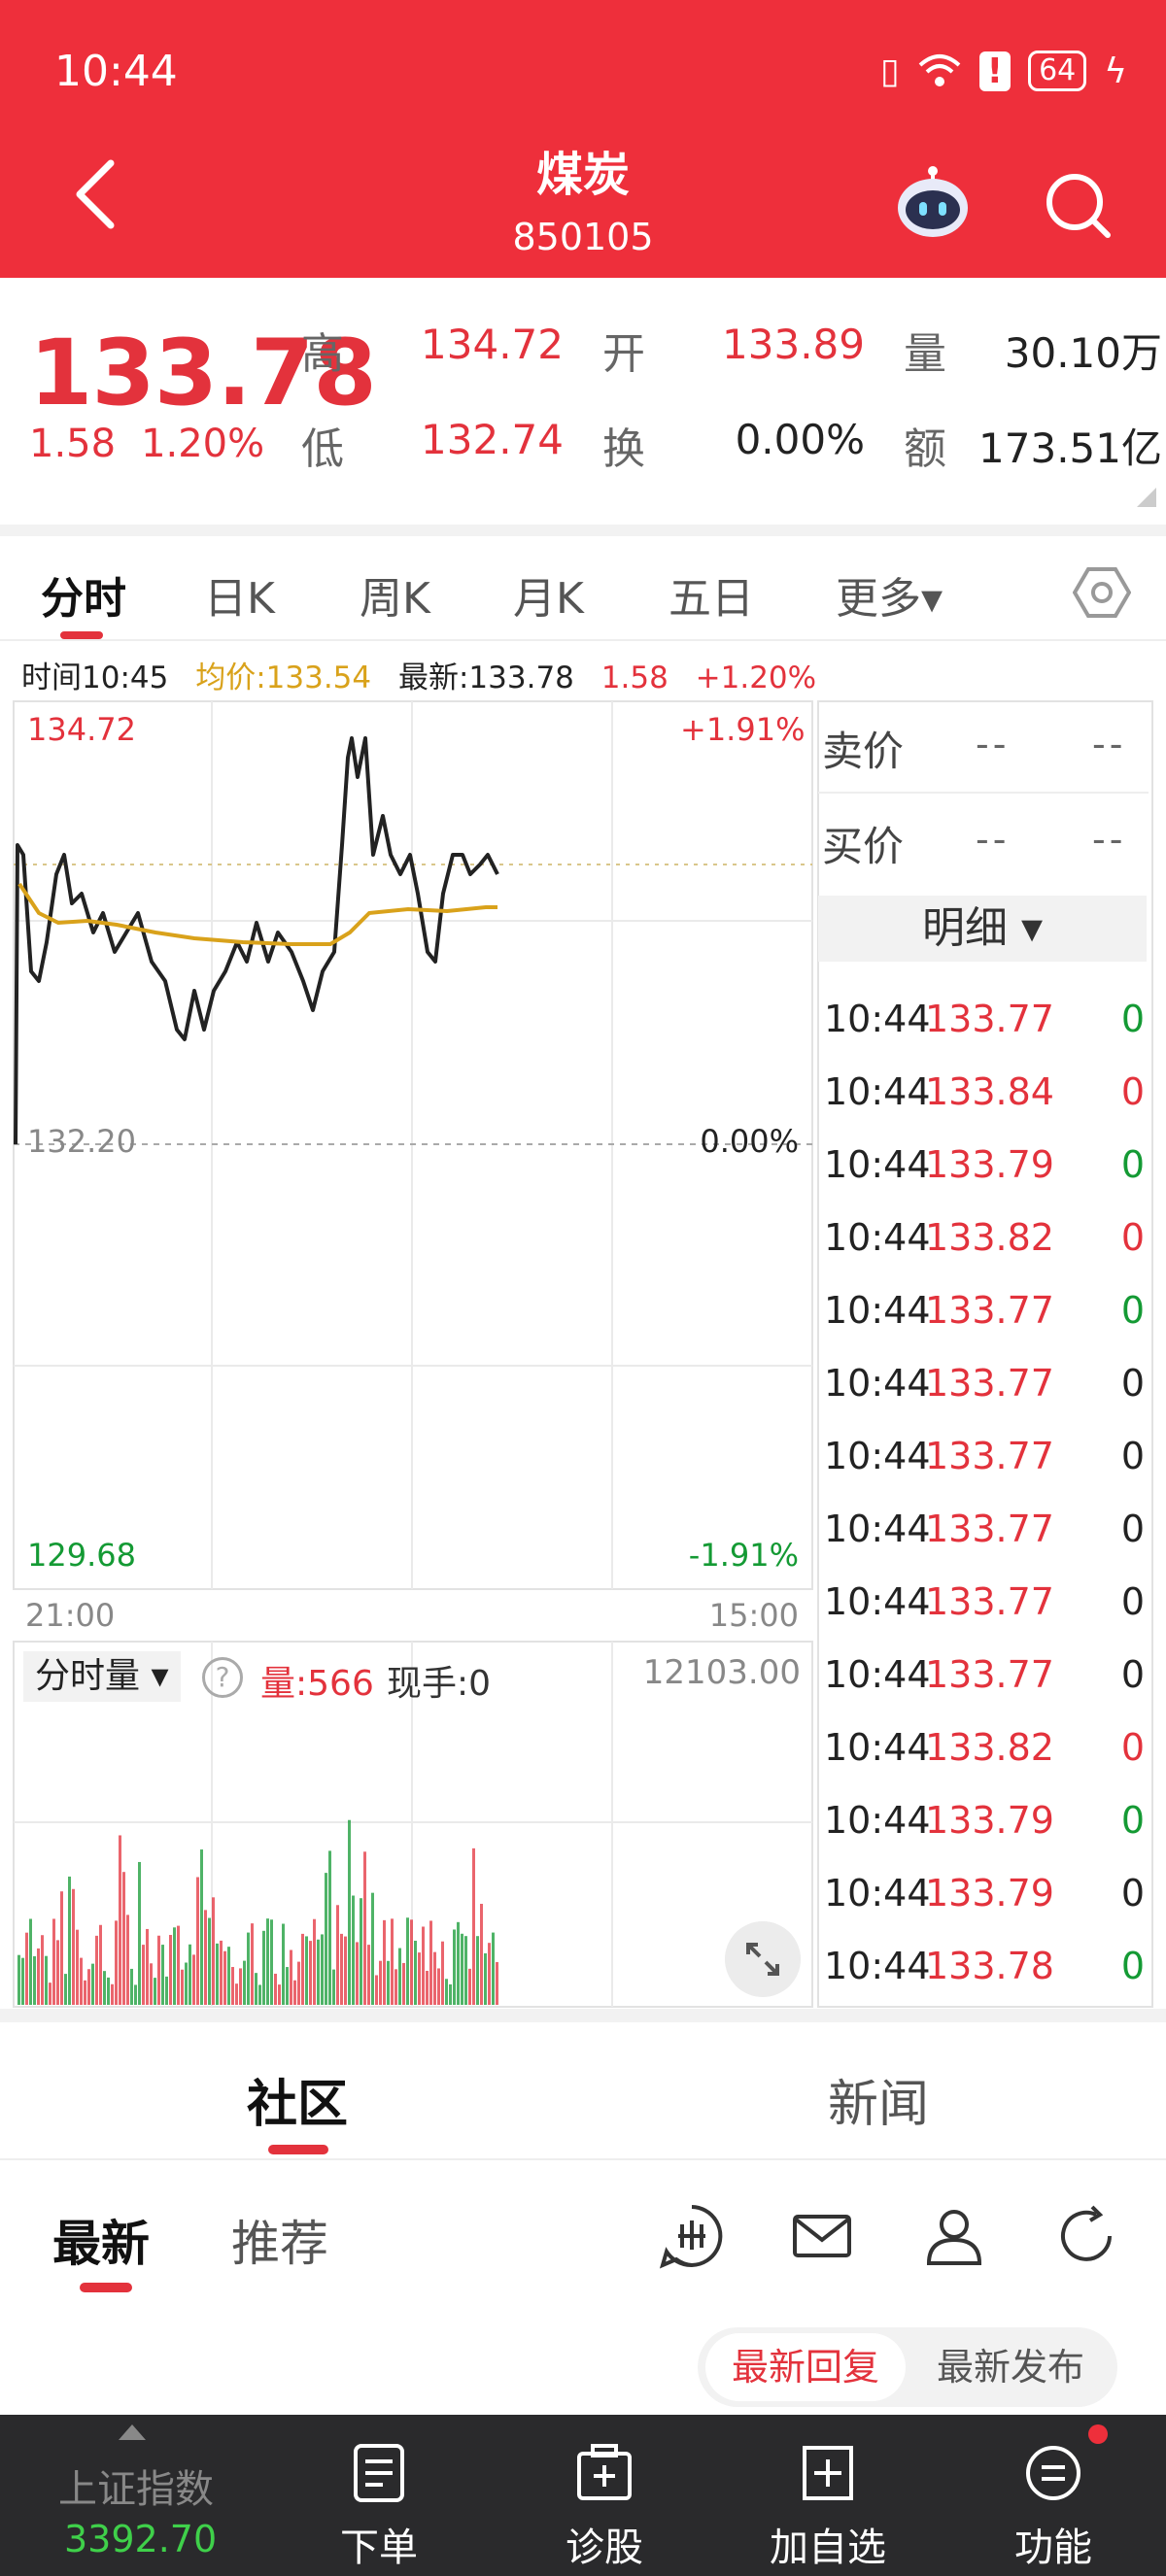 The image size is (1166, 2576). I want to click on help-icon: ?, so click(222, 1677).